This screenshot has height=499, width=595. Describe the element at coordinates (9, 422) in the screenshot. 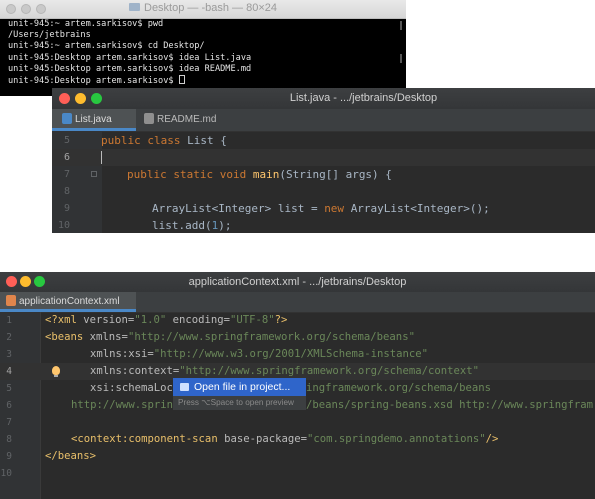

I see `code-line: 7` at that location.